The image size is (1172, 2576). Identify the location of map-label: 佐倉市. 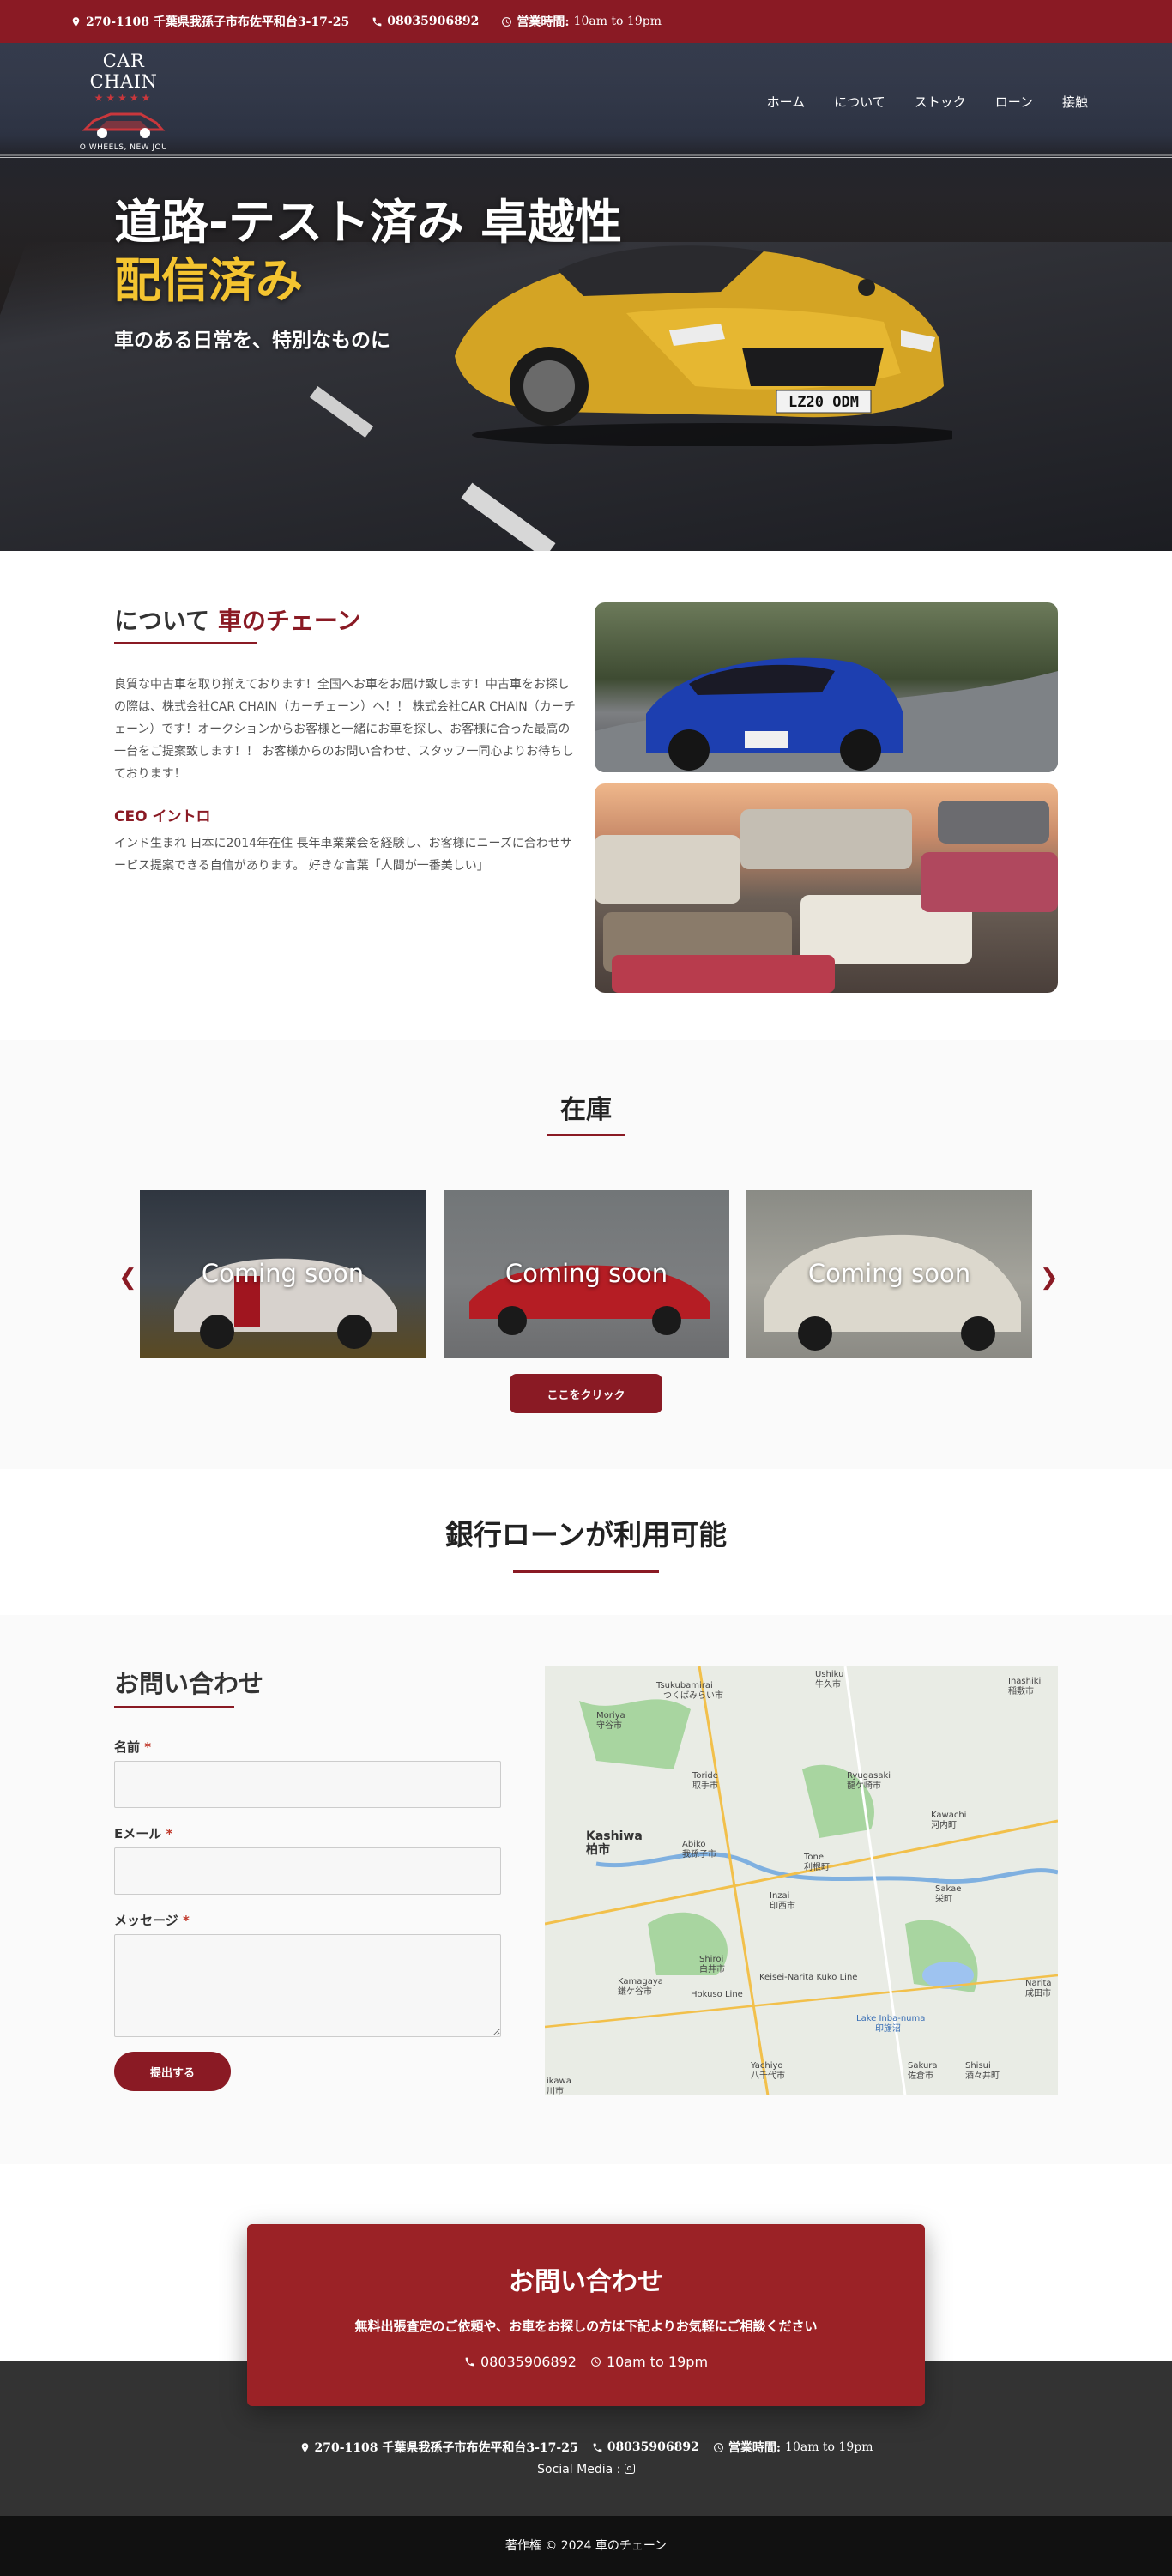
(920, 2075).